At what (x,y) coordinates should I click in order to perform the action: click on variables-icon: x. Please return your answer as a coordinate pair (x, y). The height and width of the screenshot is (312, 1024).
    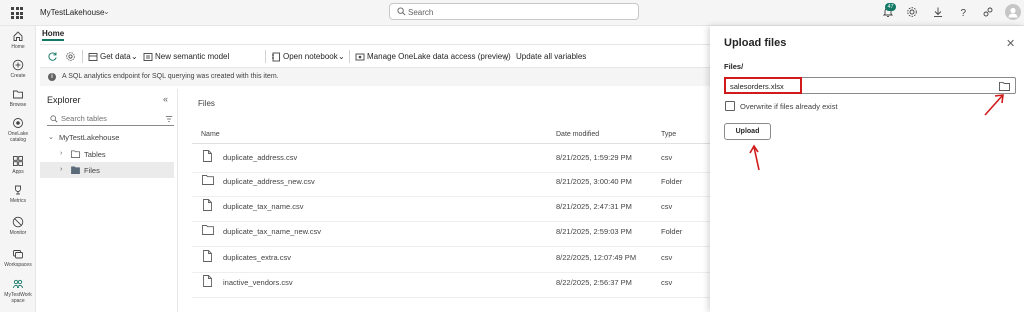
    Looking at the image, I should click on (506, 58).